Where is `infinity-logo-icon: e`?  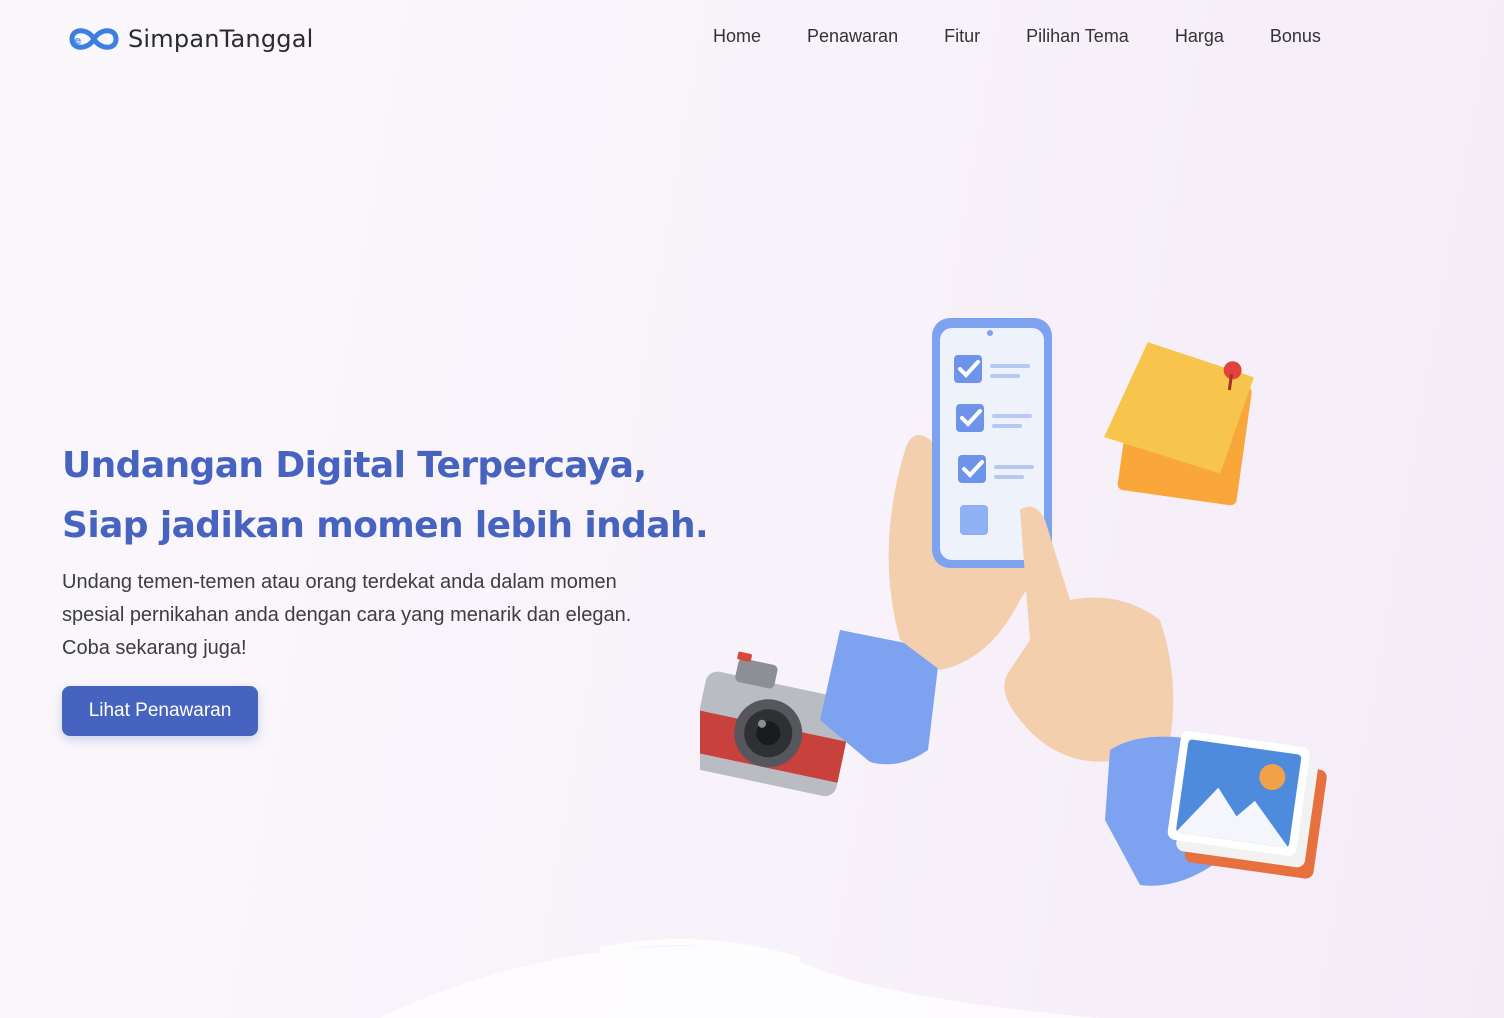 infinity-logo-icon: e is located at coordinates (94, 39).